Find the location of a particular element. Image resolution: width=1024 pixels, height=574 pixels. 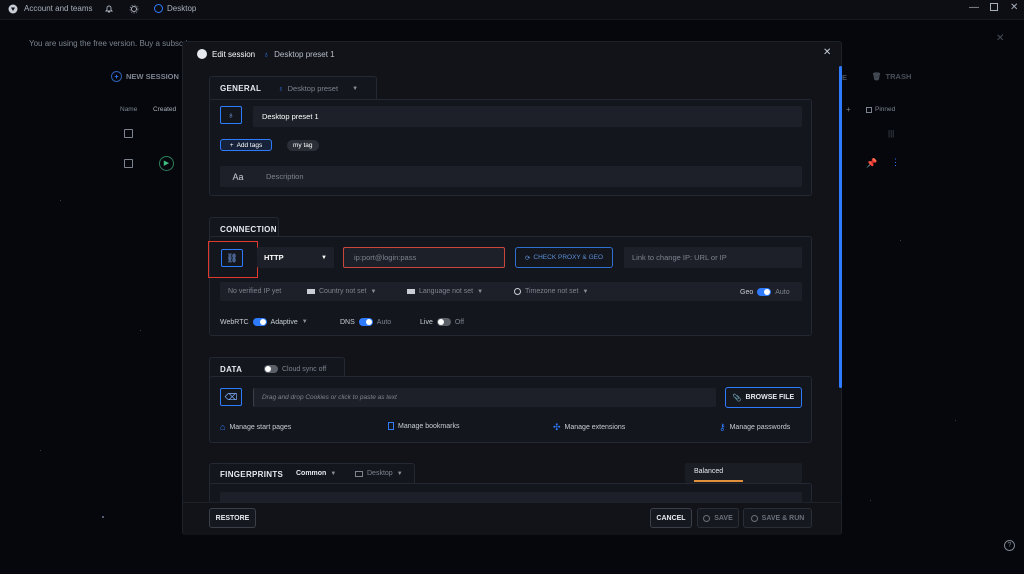

timezone-select: Timezone not set ▼ is located at coordinates (551, 291).